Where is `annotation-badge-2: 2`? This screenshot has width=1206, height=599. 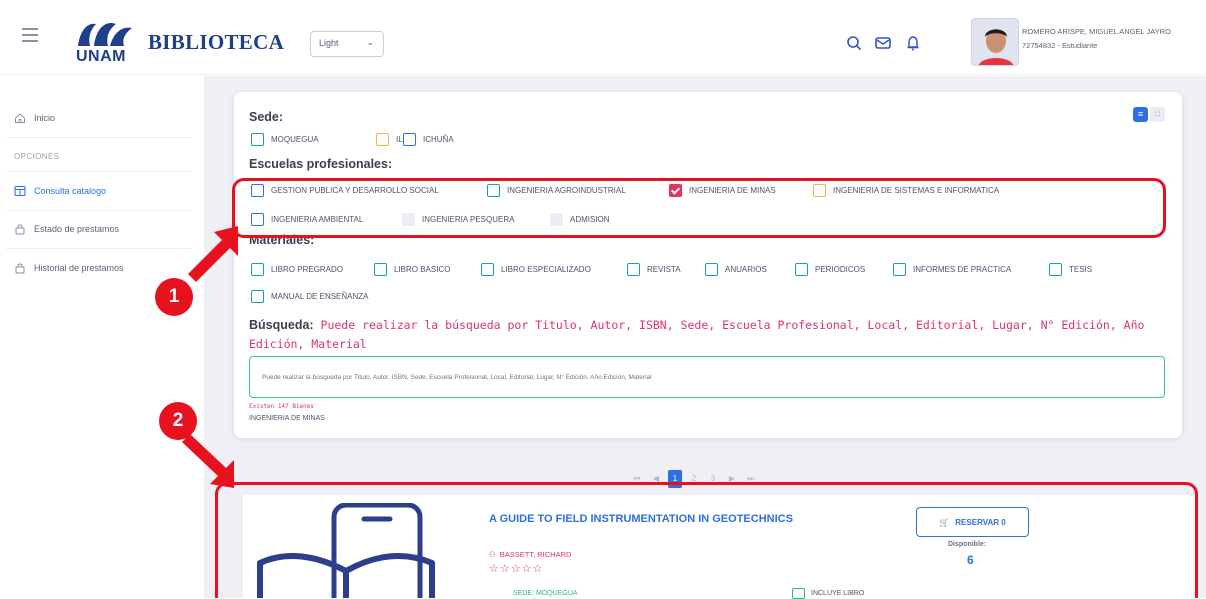 annotation-badge-2: 2 is located at coordinates (178, 421).